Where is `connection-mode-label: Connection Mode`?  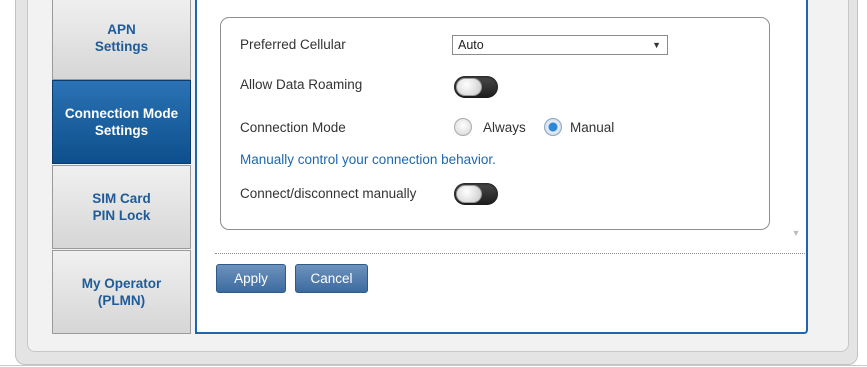
connection-mode-label: Connection Mode is located at coordinates (293, 127).